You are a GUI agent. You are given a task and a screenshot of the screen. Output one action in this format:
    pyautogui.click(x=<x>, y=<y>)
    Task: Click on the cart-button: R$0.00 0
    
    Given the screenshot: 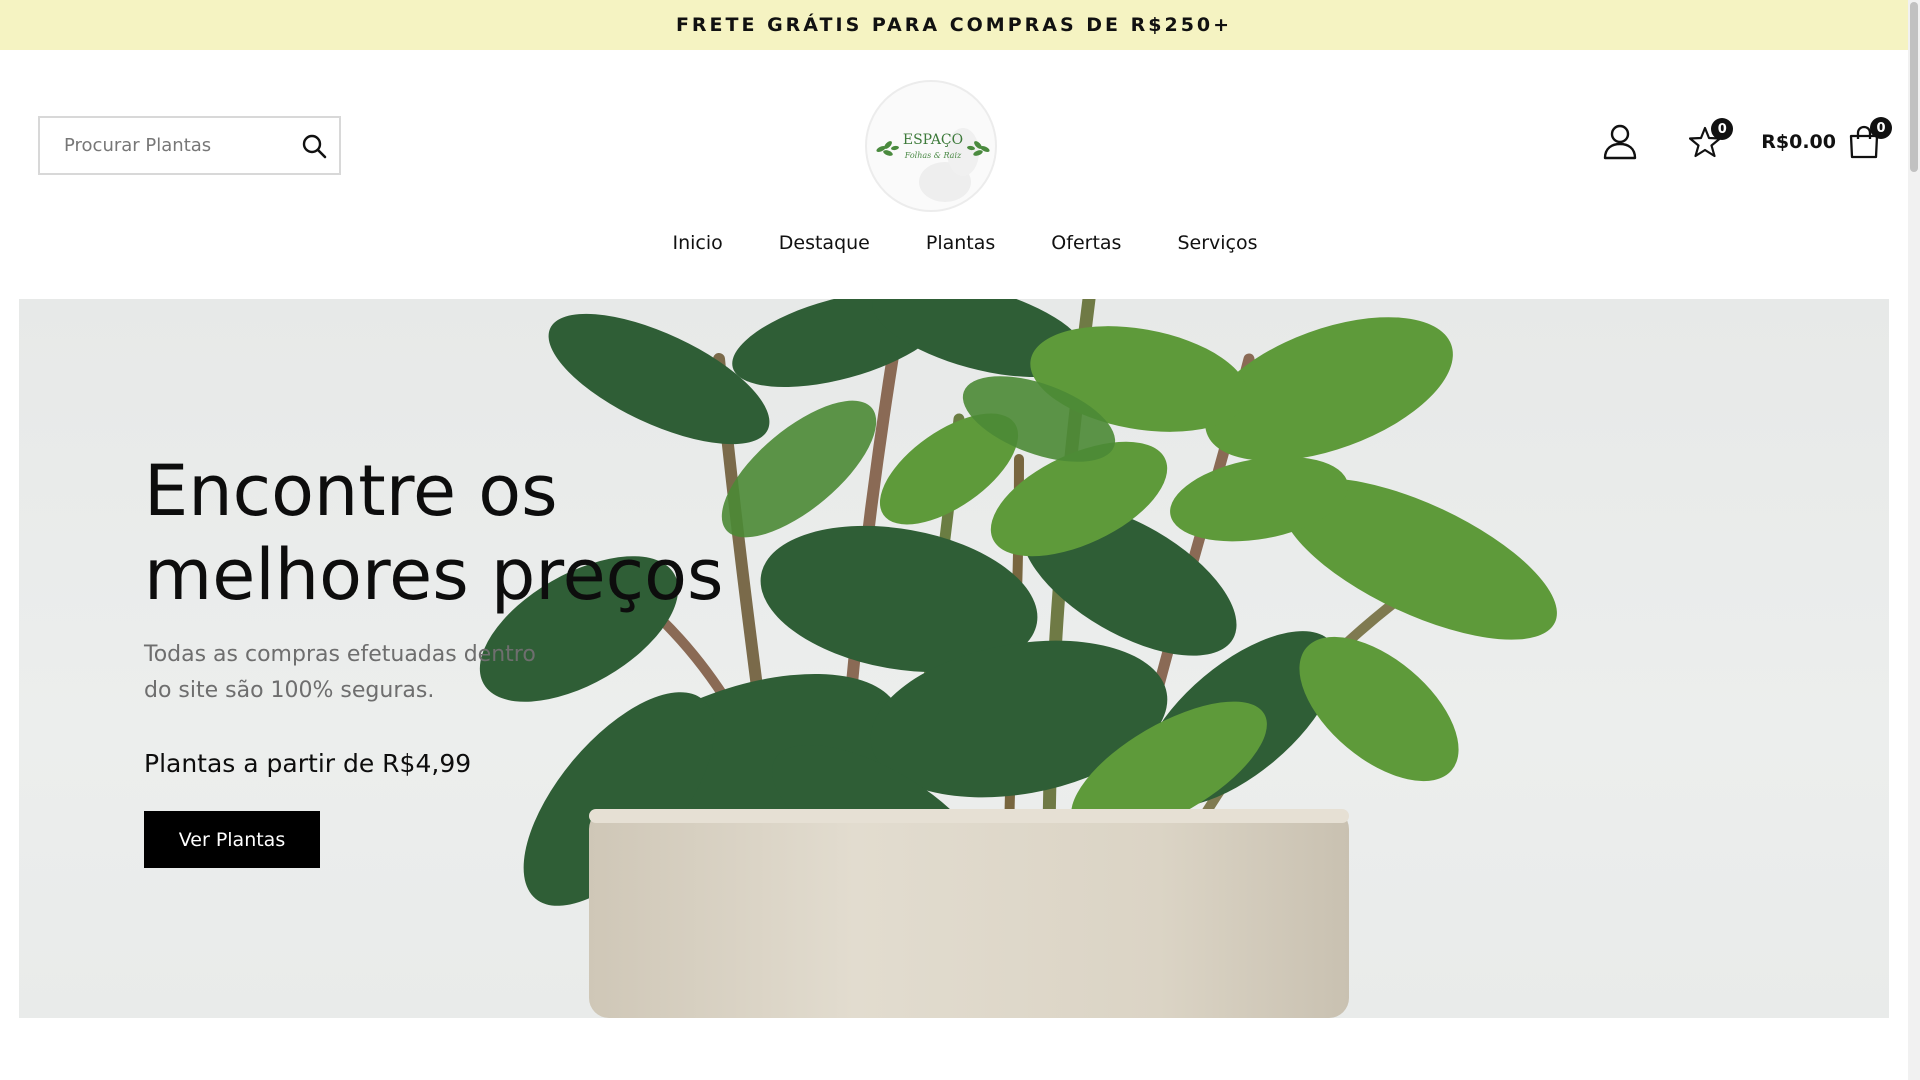 What is the action you would take?
    pyautogui.click(x=1826, y=138)
    